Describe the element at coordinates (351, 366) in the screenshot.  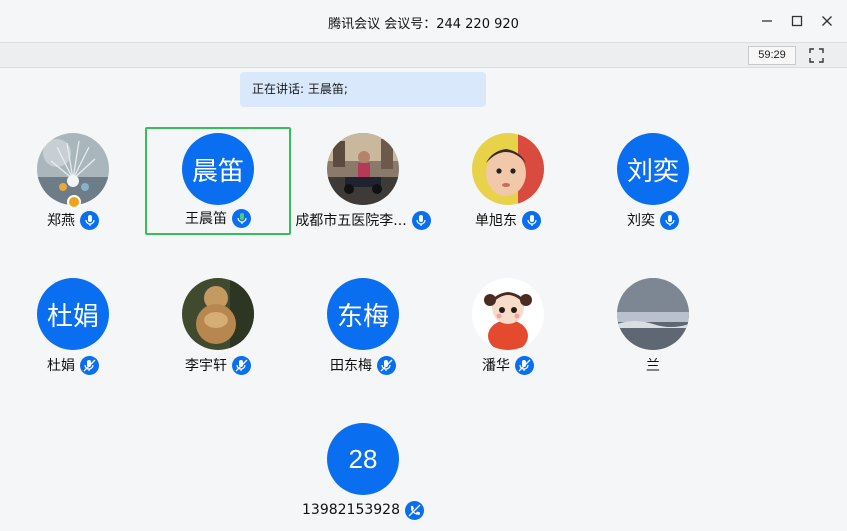
I see `participant-name: 田东梅` at that location.